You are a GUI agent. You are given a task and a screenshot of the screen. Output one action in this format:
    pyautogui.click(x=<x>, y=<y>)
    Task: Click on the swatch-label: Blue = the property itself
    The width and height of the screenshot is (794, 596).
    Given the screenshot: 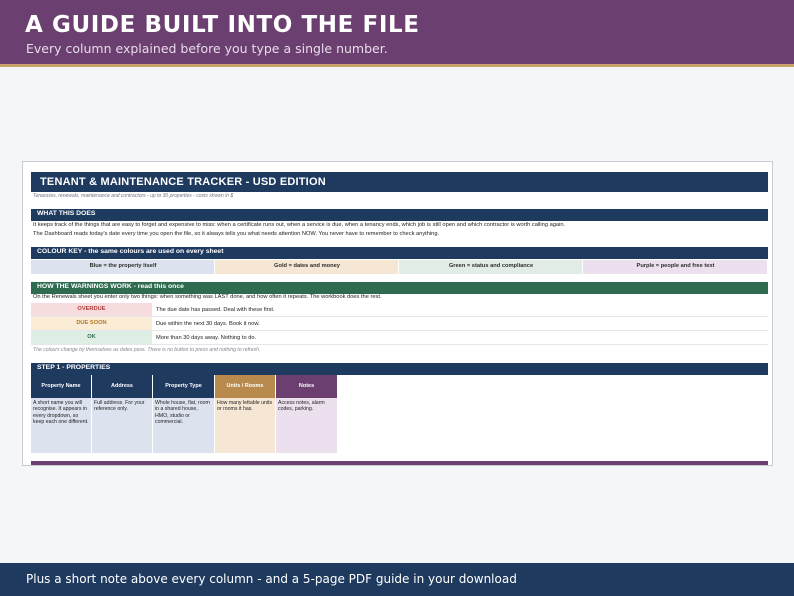 What is the action you would take?
    pyautogui.click(x=123, y=266)
    